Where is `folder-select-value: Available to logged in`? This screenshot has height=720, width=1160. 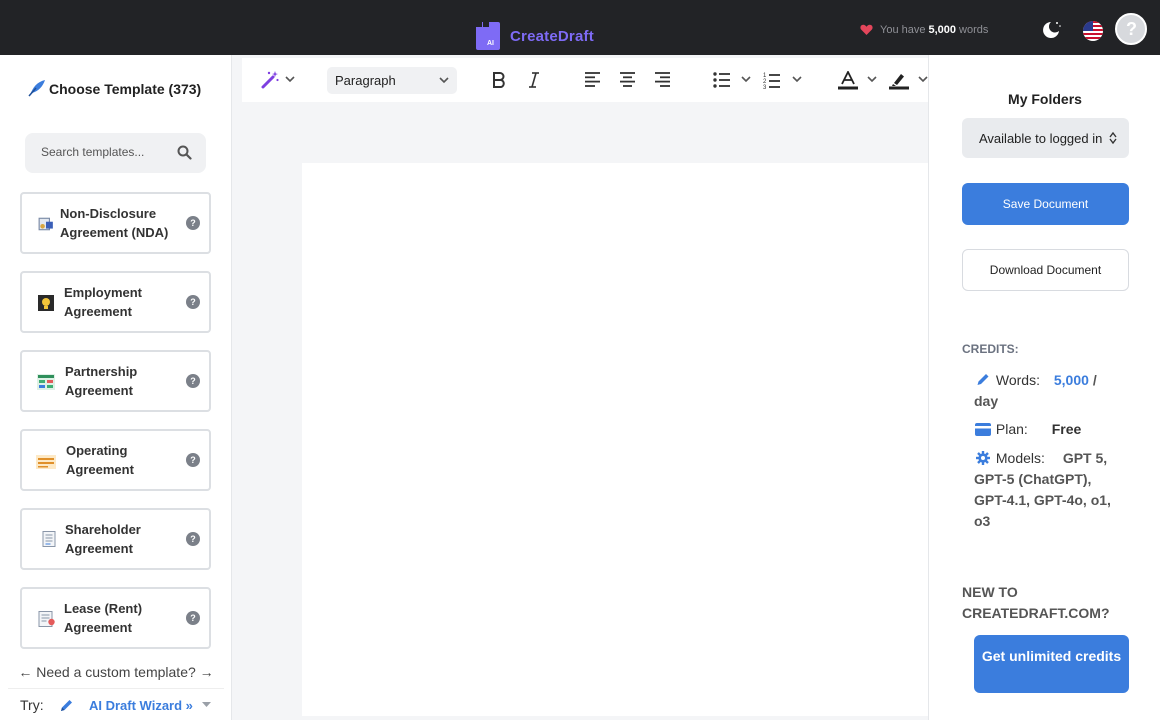 folder-select-value: Available to logged in is located at coordinates (1041, 138).